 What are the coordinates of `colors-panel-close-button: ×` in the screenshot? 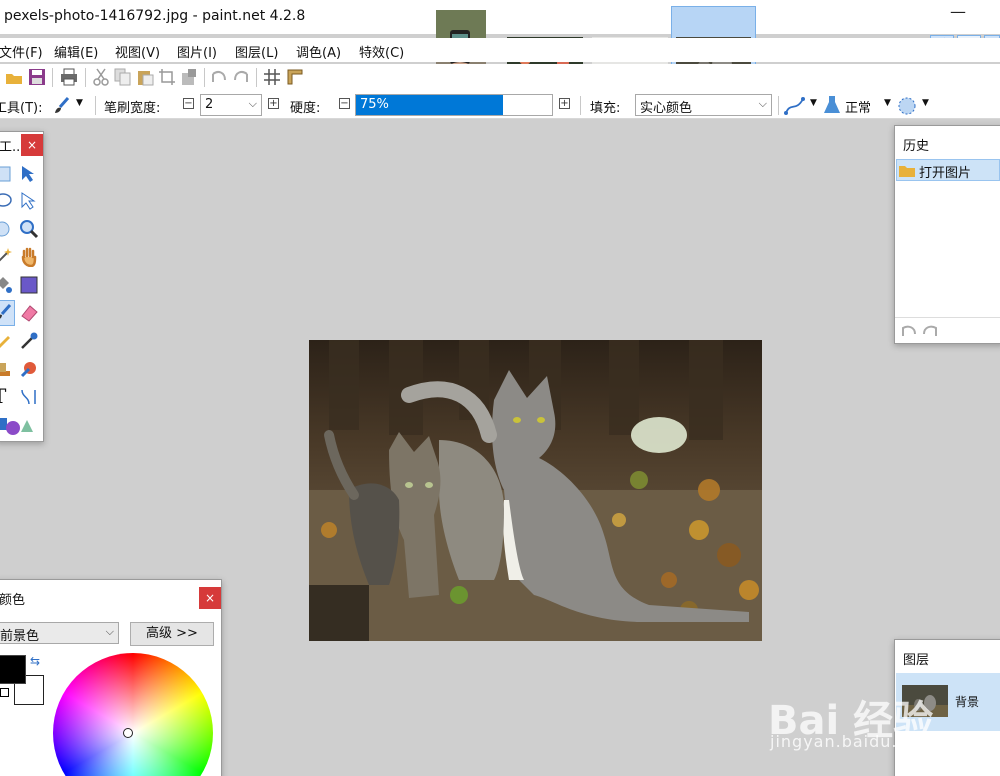 It's located at (210, 598).